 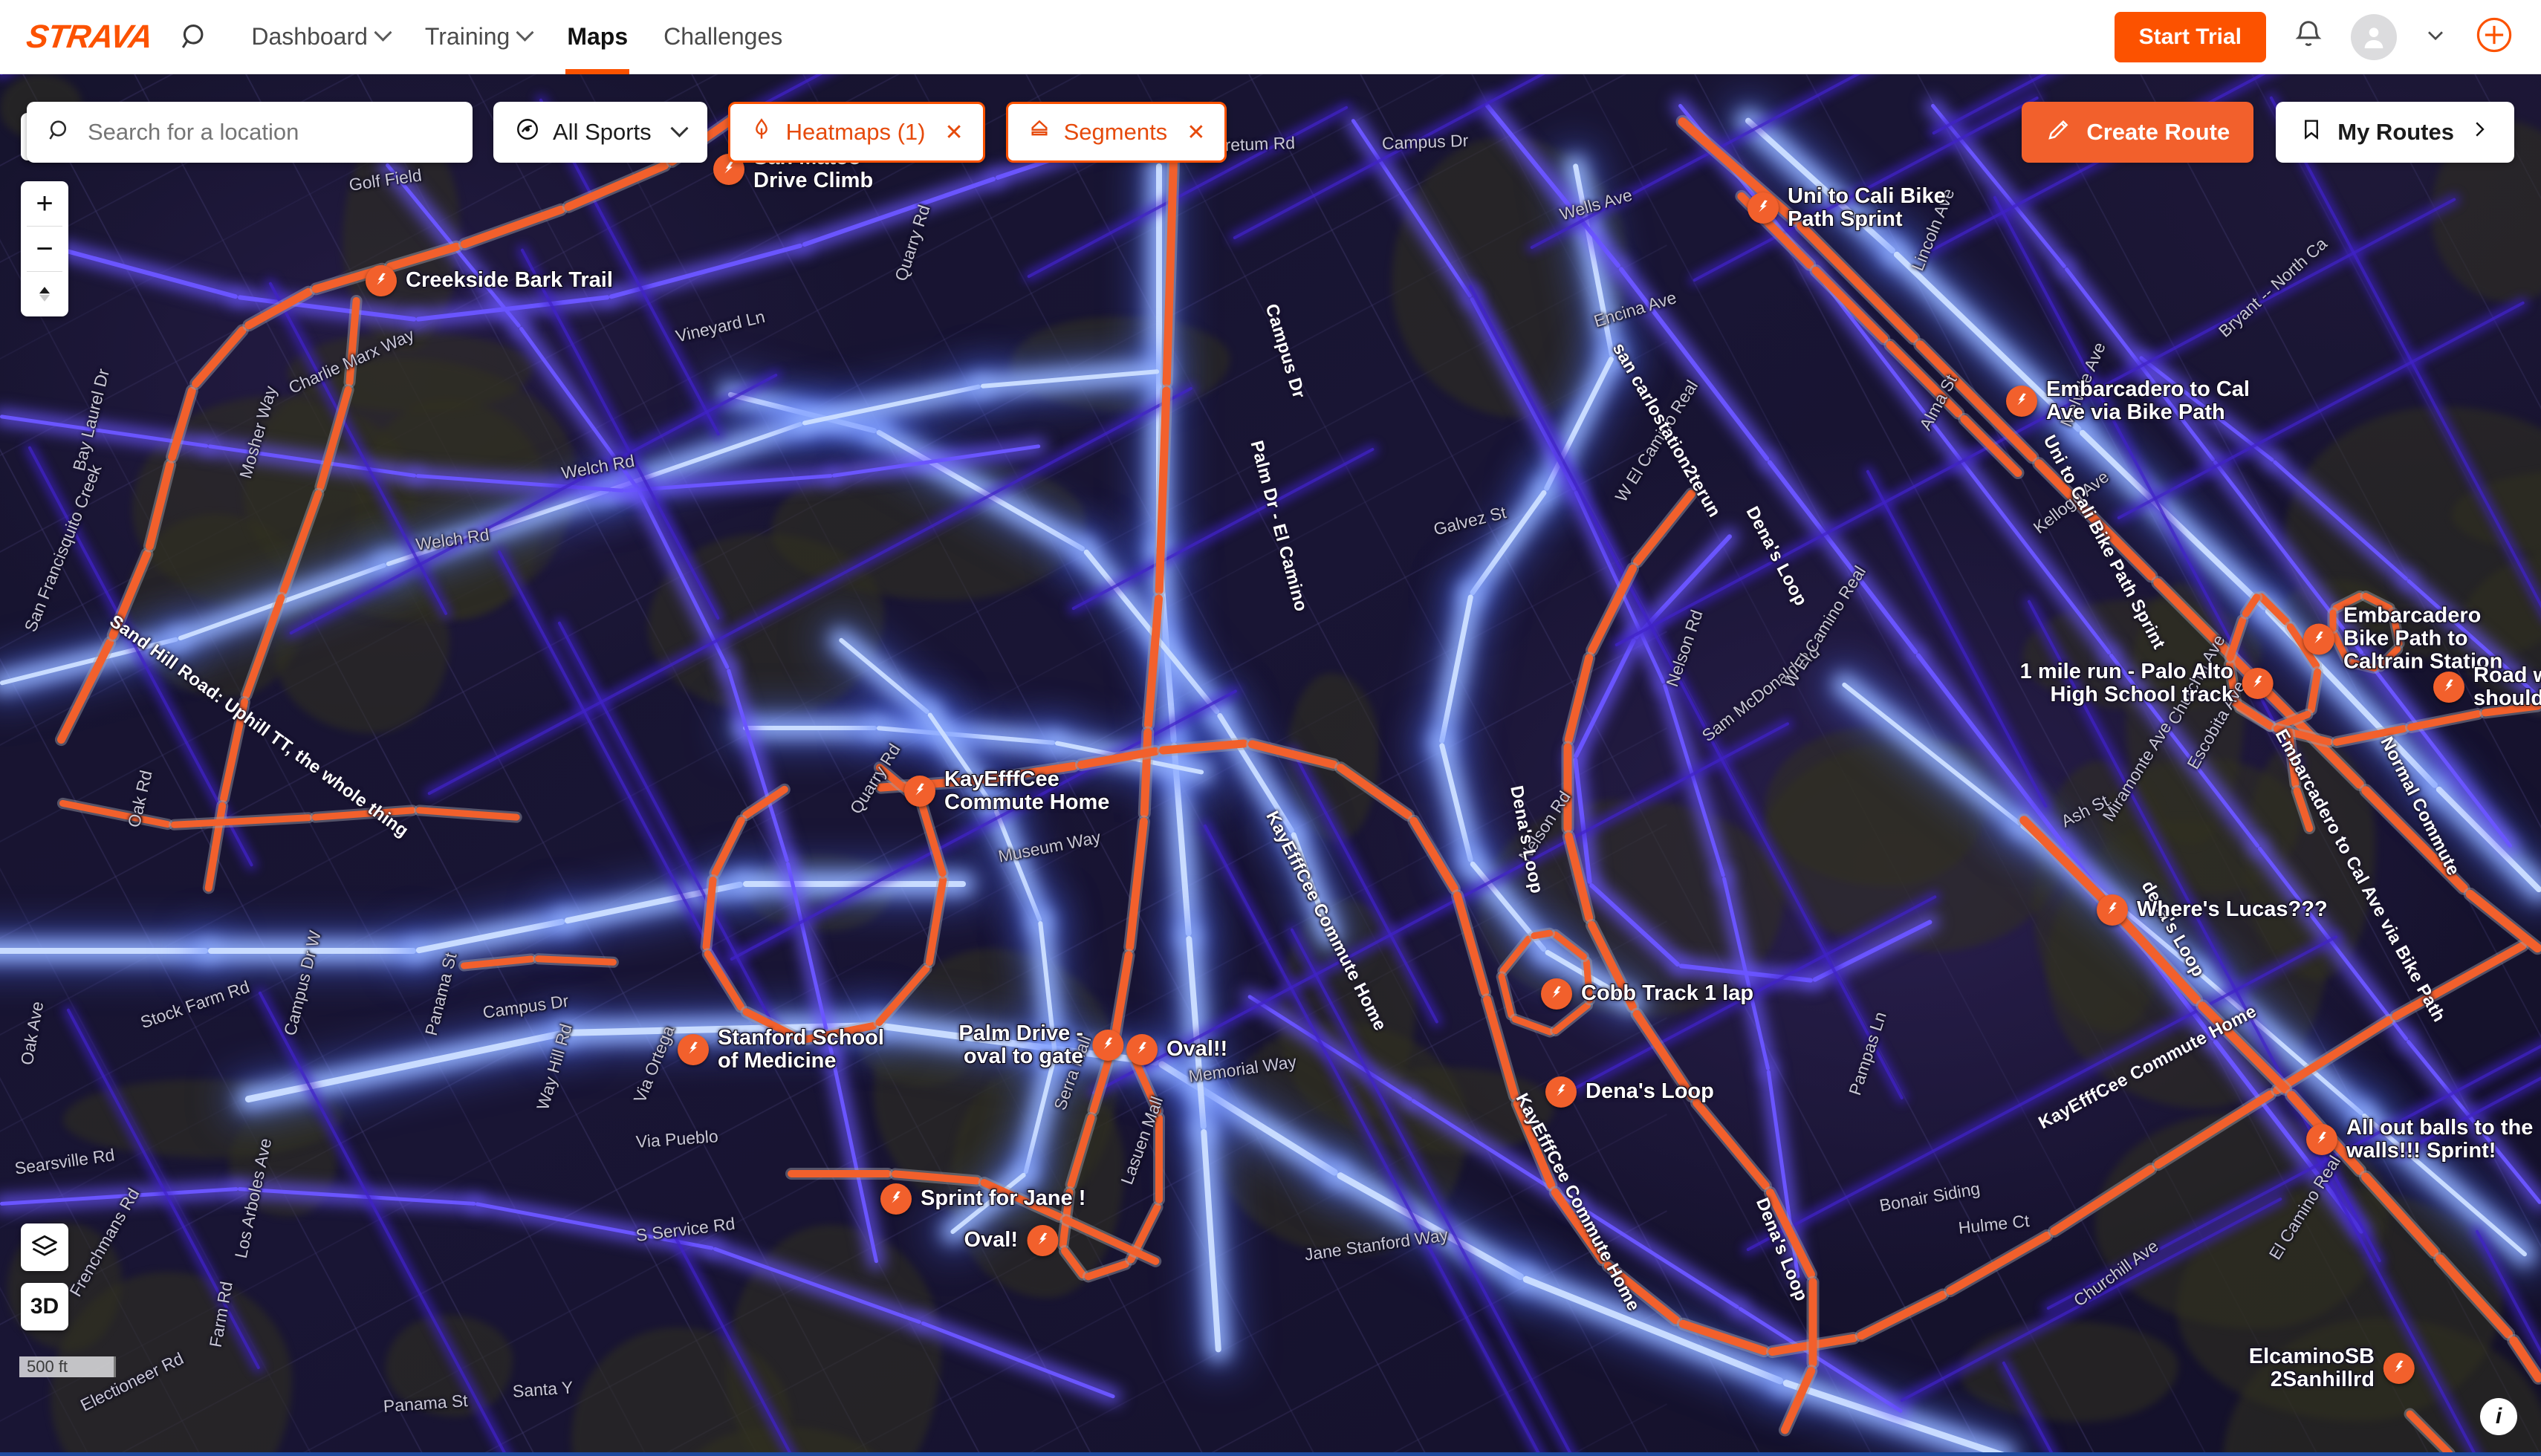 I want to click on pencil-icon, so click(x=2058, y=133).